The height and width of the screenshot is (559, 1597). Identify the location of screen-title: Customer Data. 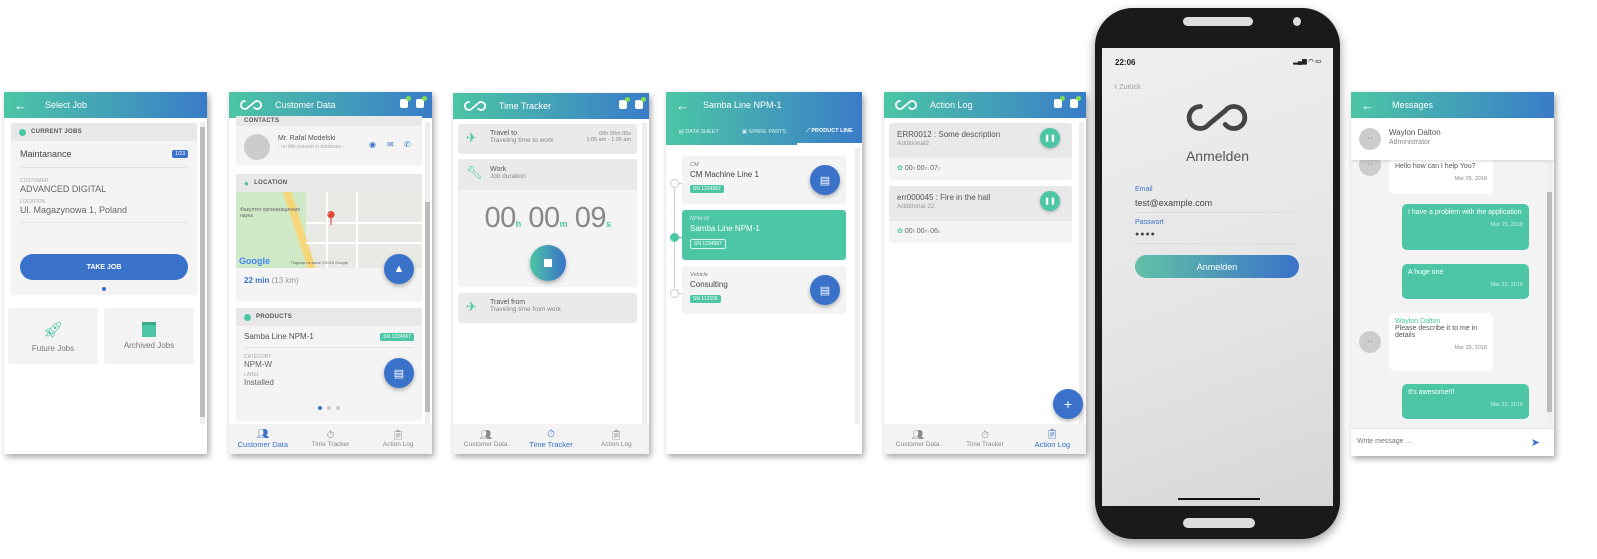
(305, 105).